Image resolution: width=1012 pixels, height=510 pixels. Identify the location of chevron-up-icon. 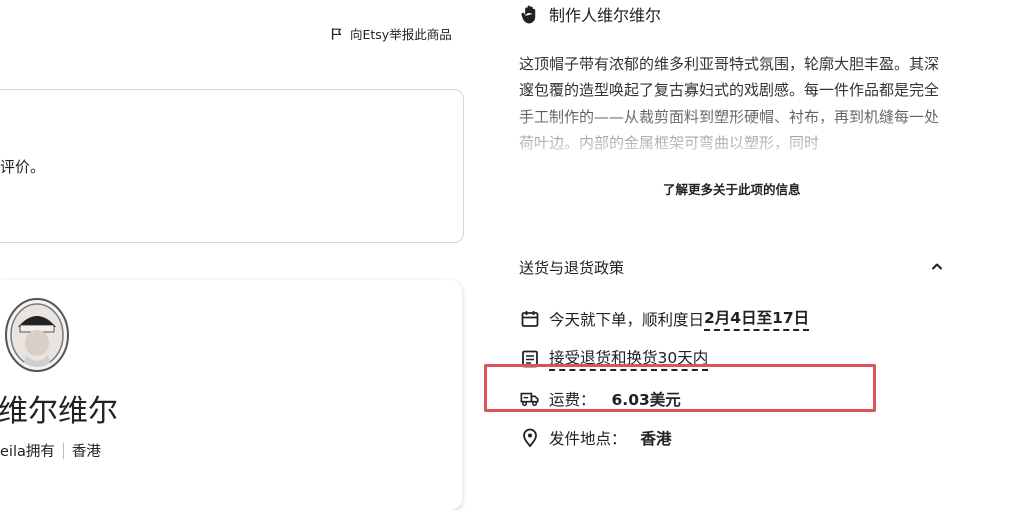
(937, 266).